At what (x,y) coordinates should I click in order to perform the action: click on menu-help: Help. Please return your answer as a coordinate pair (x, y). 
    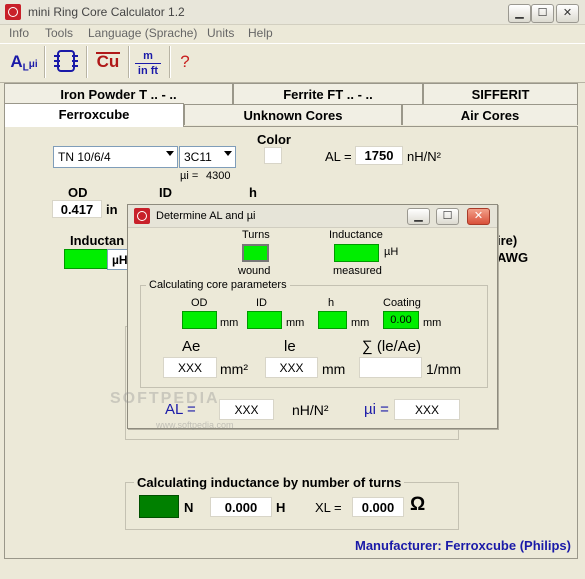
    Looking at the image, I should click on (260, 33).